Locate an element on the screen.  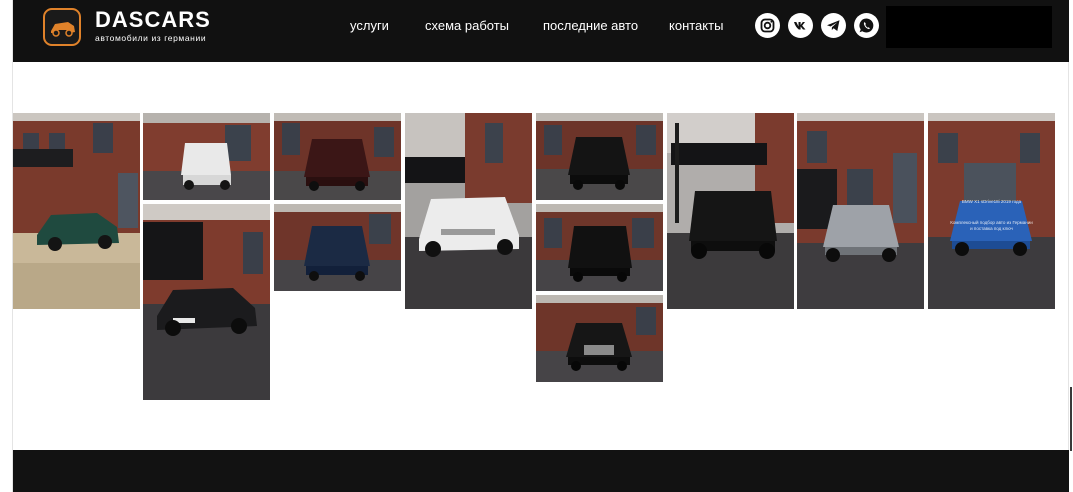
nav-work-scheme: схема работы is located at coordinates (467, 26).